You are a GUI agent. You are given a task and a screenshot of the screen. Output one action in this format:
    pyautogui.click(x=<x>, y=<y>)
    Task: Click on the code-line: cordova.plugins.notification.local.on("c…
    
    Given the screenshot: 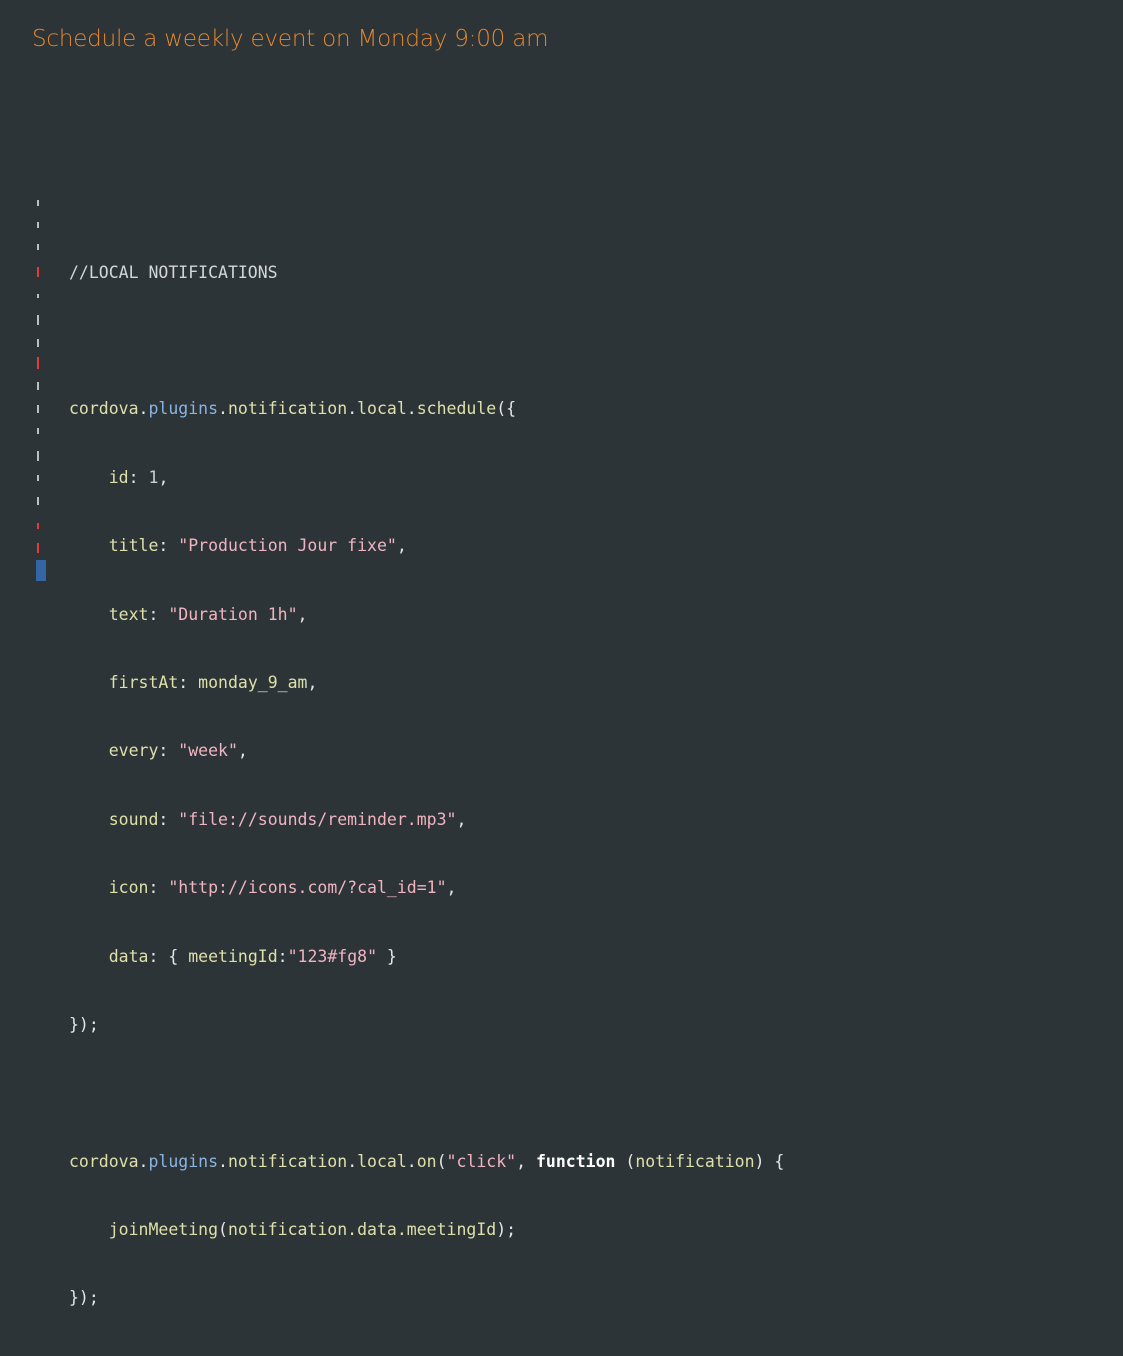 What is the action you would take?
    pyautogui.click(x=427, y=1161)
    